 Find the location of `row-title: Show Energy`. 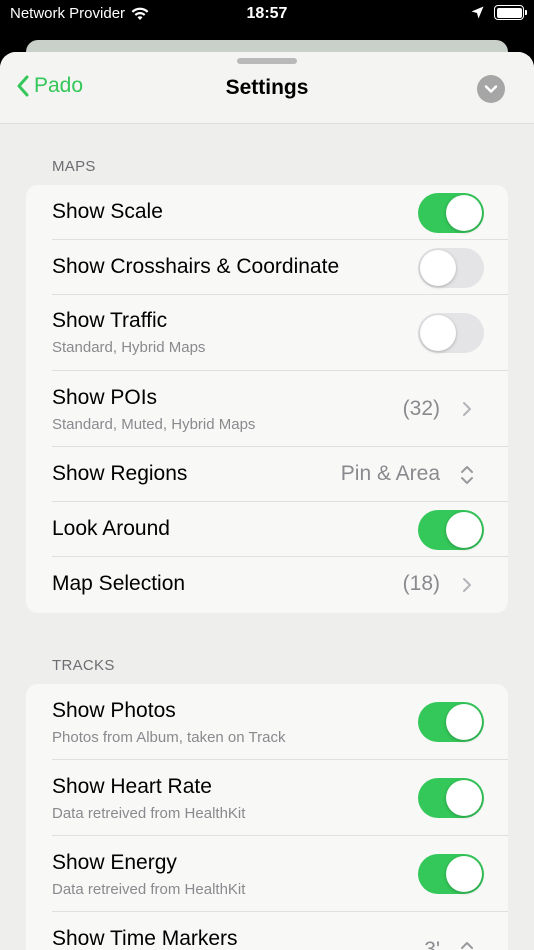

row-title: Show Energy is located at coordinates (114, 862).